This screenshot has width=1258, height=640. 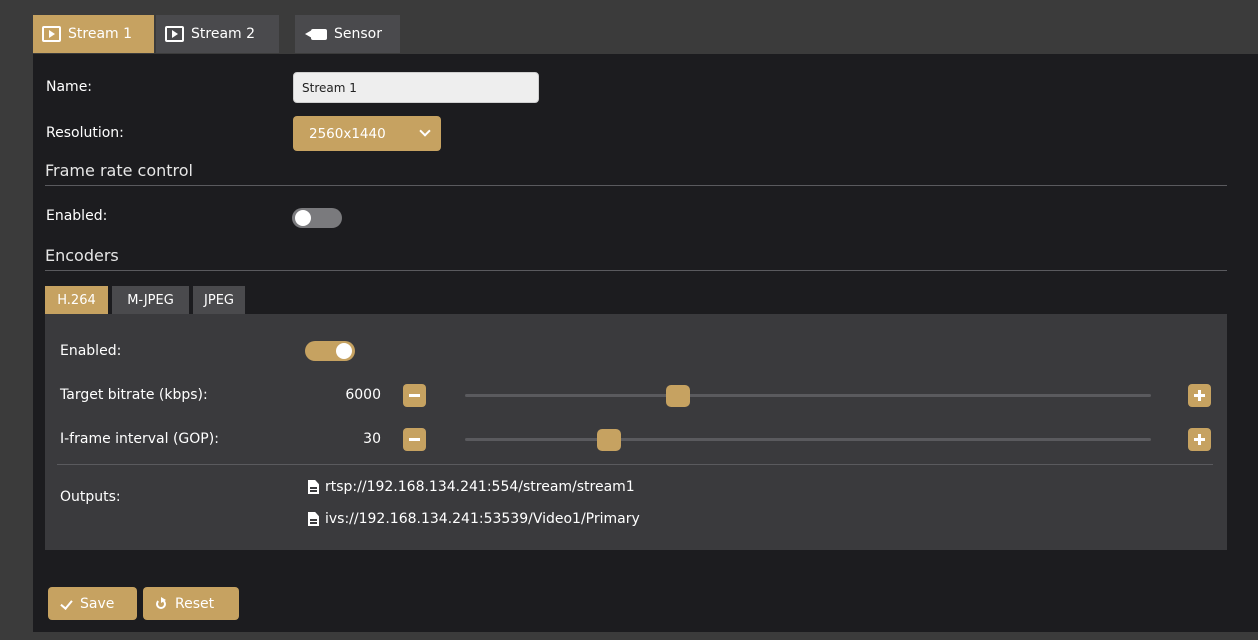 What do you see at coordinates (195, 603) in the screenshot?
I see `reset-label: Reset` at bounding box center [195, 603].